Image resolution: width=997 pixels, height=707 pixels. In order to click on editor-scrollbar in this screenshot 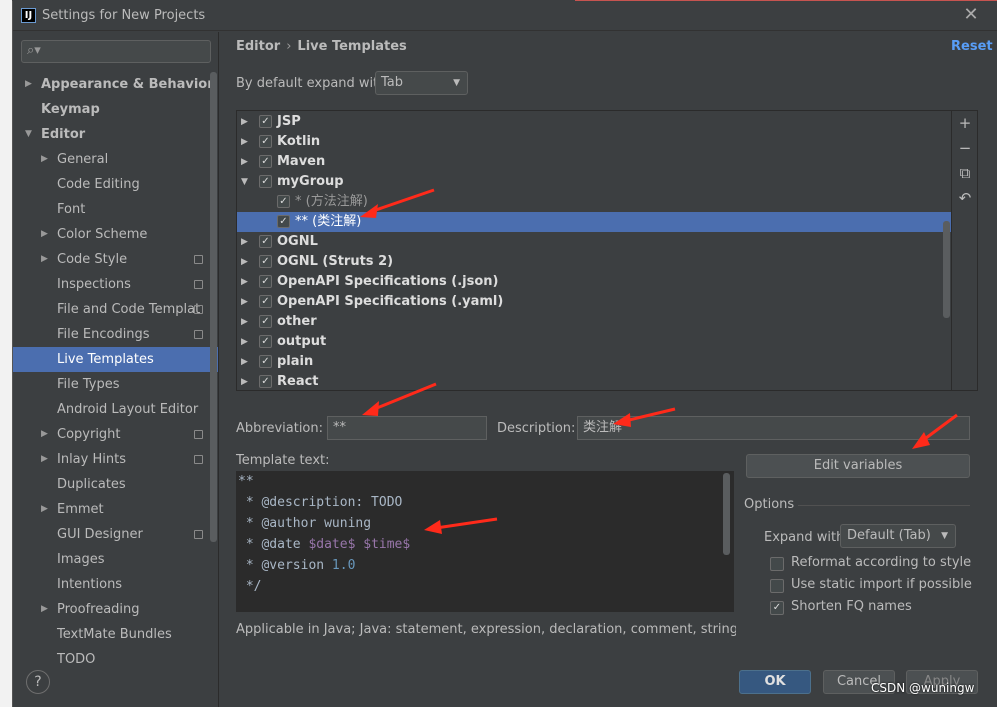, I will do `click(726, 514)`.